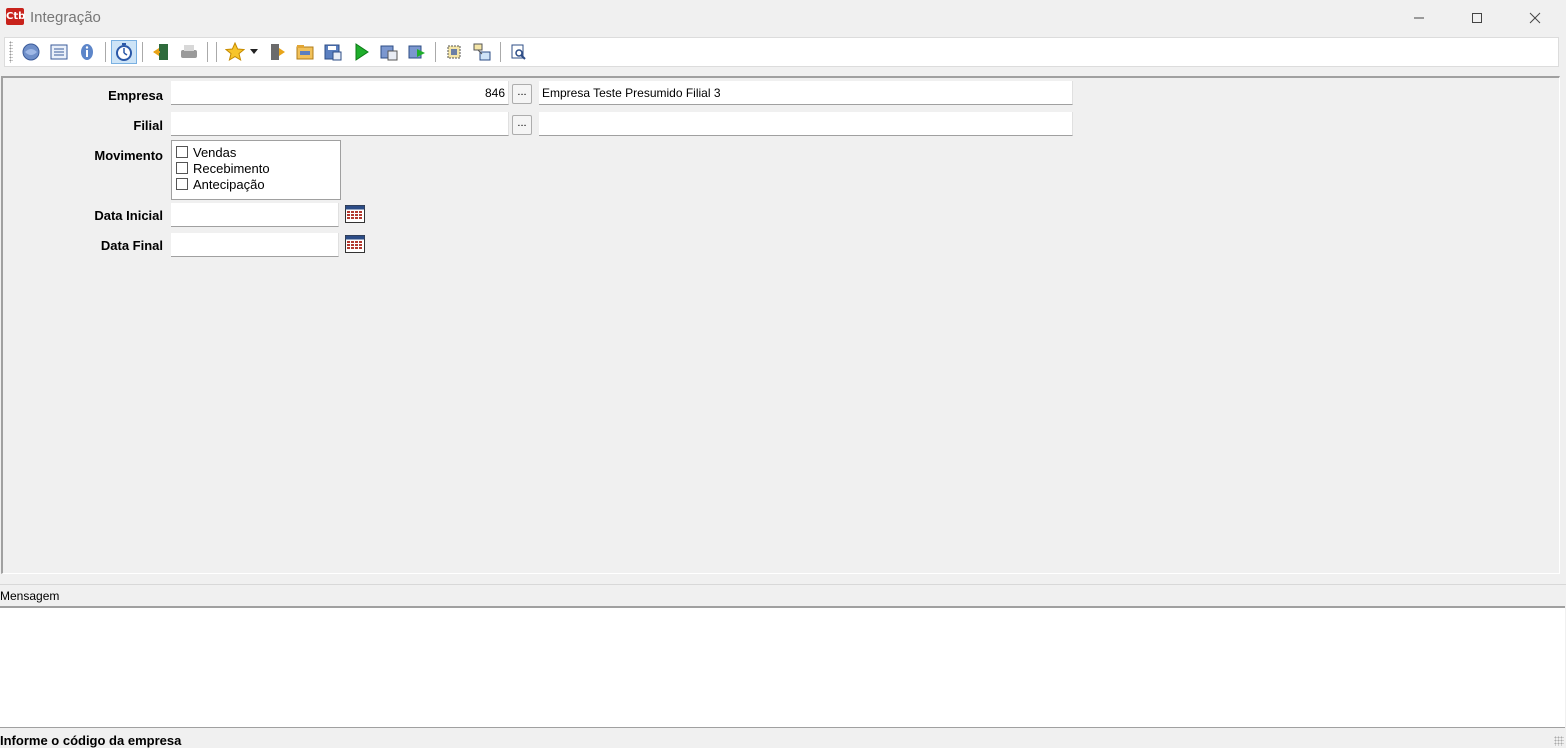 This screenshot has width=1566, height=748. I want to click on favorites-dropdown, so click(254, 52).